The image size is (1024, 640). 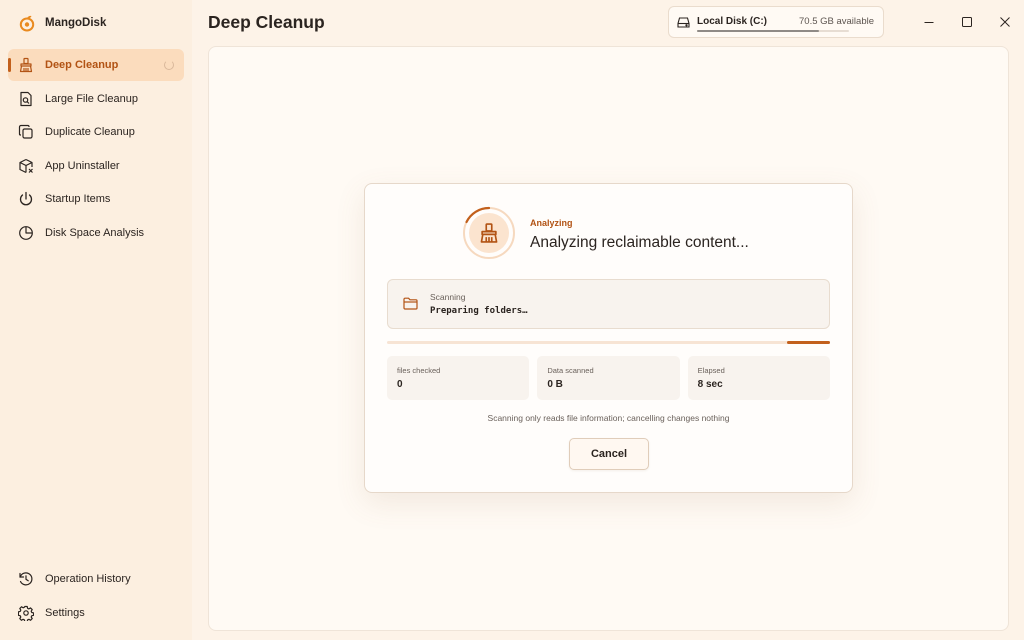 I want to click on sidebar-item-operation-history: Operation History, so click(x=96, y=579).